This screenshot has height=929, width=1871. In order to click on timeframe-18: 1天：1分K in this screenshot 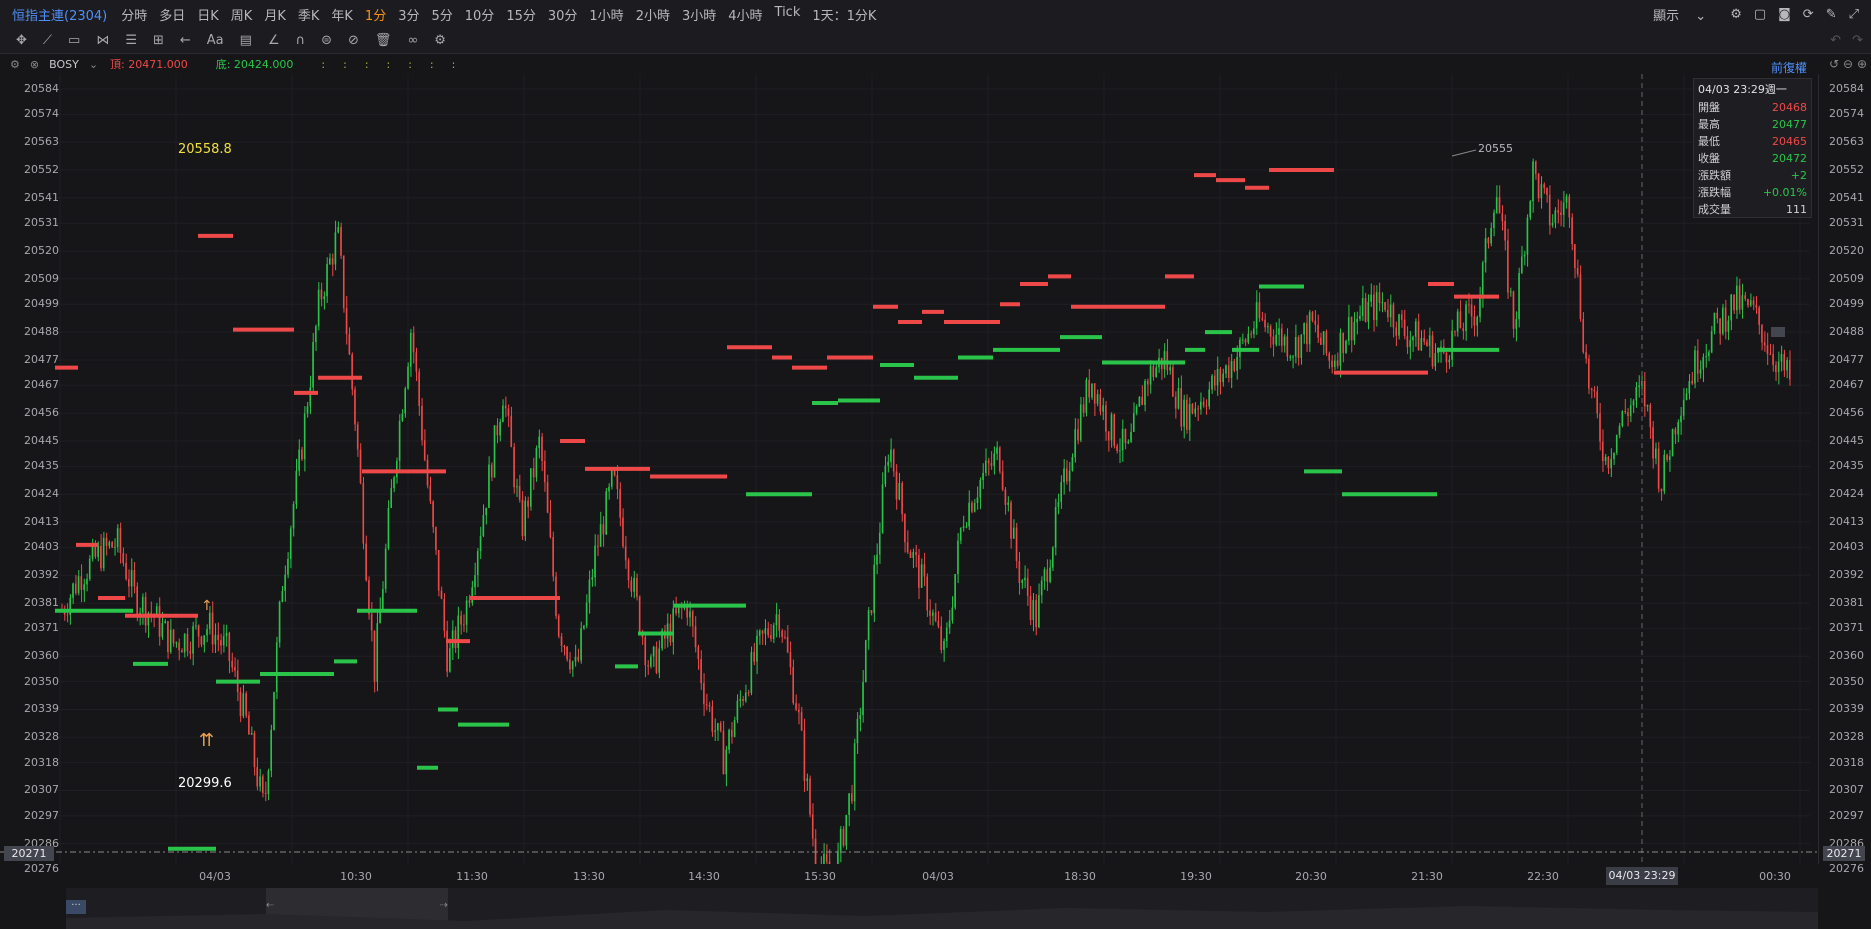, I will do `click(844, 14)`.